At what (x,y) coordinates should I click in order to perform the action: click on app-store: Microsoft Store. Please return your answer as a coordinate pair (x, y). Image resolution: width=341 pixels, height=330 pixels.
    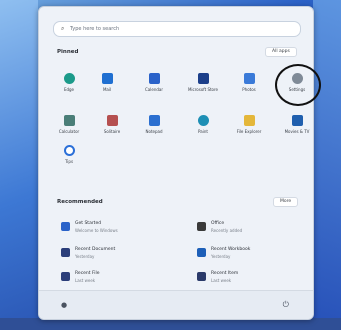
    Looking at the image, I should click on (203, 82).